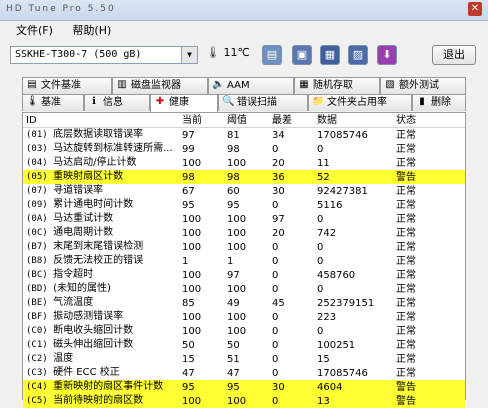 Image resolution: width=488 pixels, height=408 pixels. I want to click on table-row: (BE) 气流温度 85 49 45 252379151 正常, so click(244, 303).